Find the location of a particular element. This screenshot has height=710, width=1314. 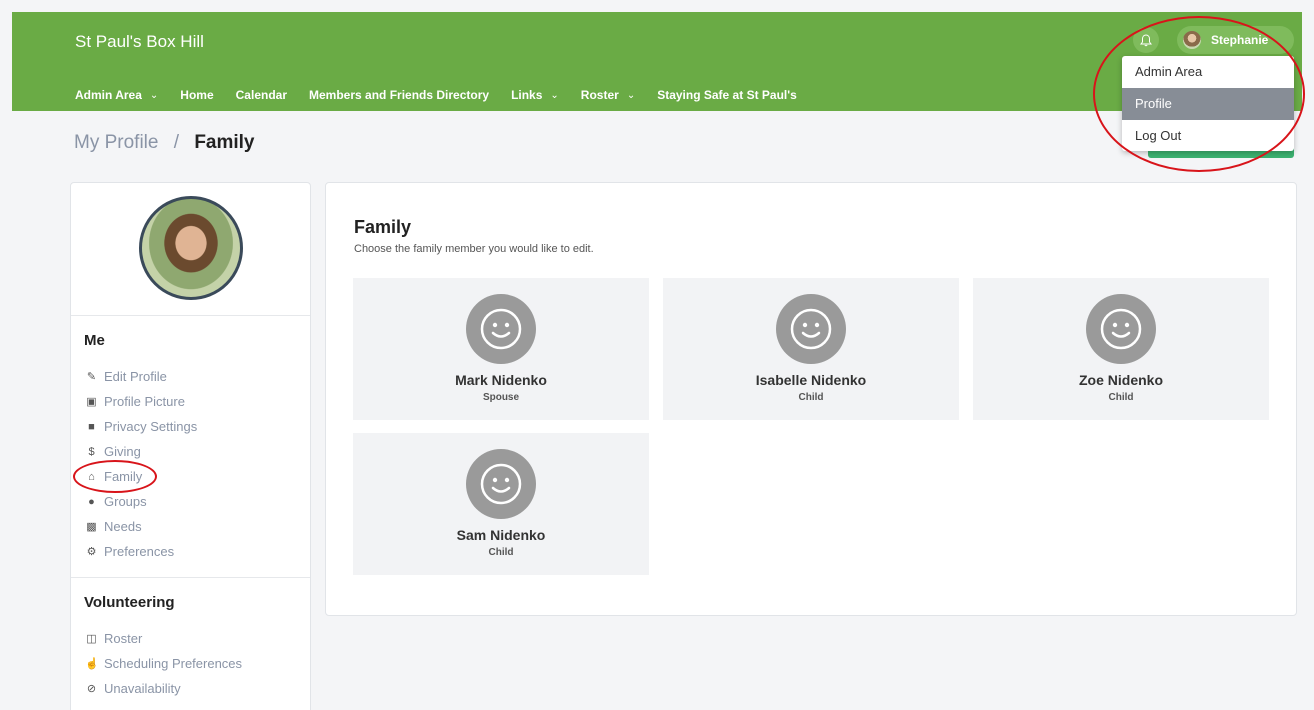

sidebar-item-family: ⌂ Family is located at coordinates (141, 476).